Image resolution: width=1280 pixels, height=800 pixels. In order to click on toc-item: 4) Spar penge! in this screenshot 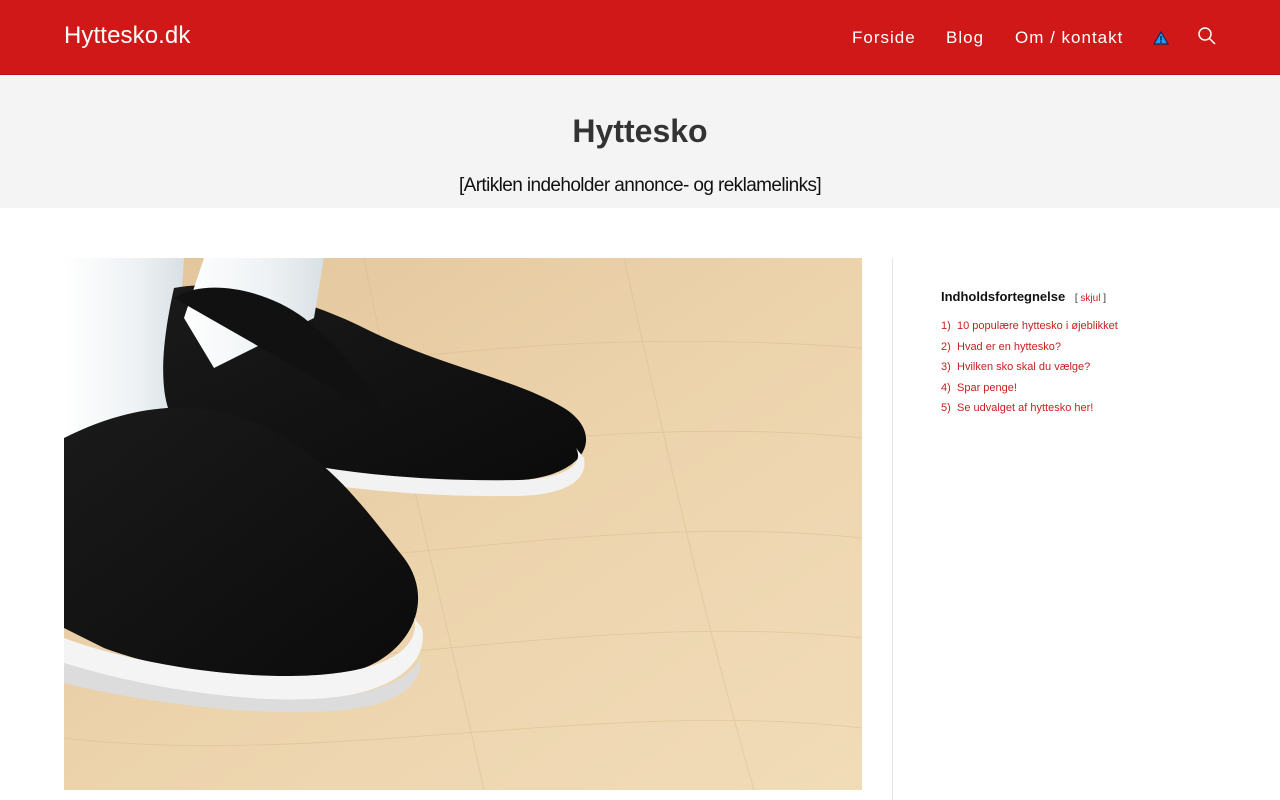, I will do `click(979, 387)`.